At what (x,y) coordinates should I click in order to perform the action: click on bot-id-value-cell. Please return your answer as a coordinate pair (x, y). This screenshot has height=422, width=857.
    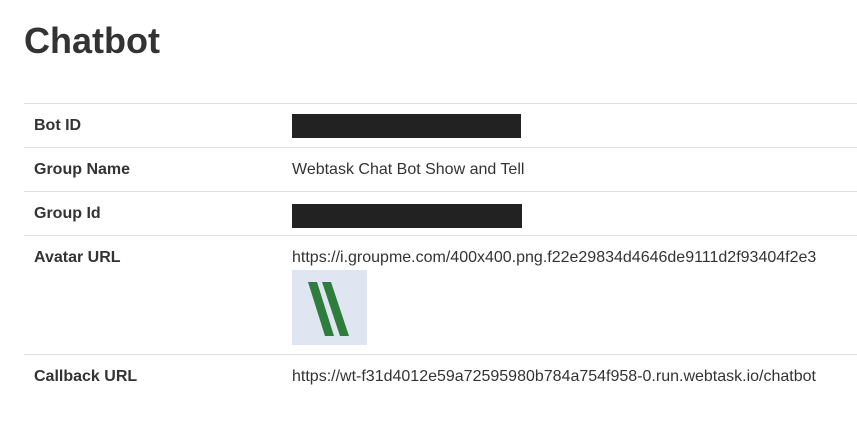
    Looking at the image, I should click on (574, 125).